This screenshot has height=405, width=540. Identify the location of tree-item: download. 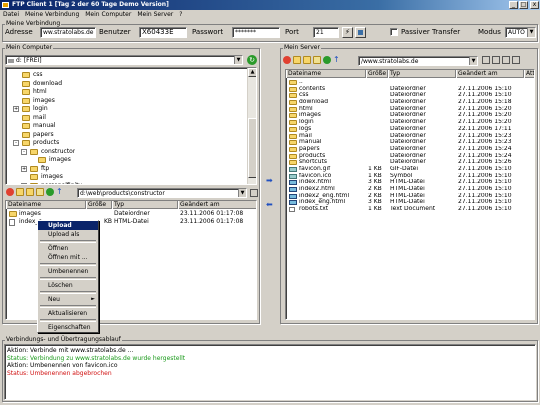
(131, 84).